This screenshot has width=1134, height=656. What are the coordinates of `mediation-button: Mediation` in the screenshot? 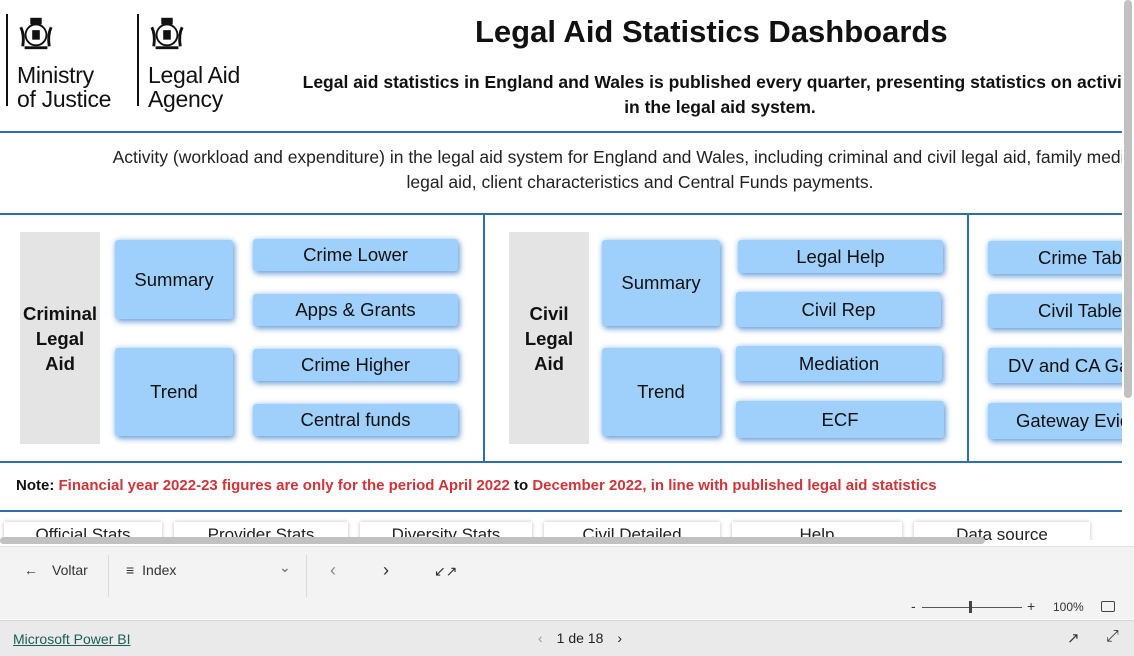 It's located at (839, 363).